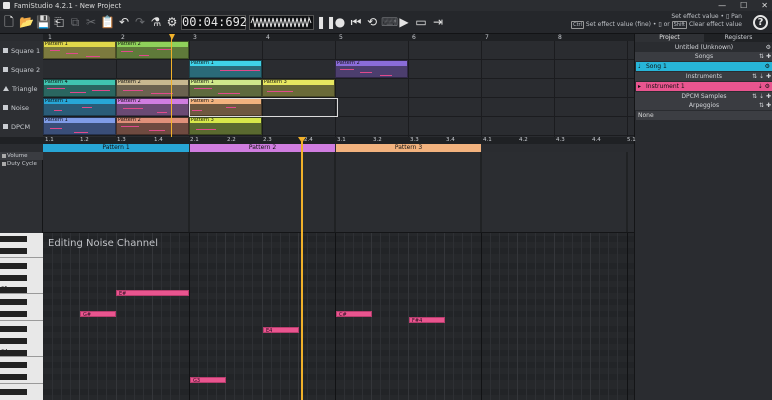  What do you see at coordinates (389, 22) in the screenshot?
I see `qwerty-icon: ⌨` at bounding box center [389, 22].